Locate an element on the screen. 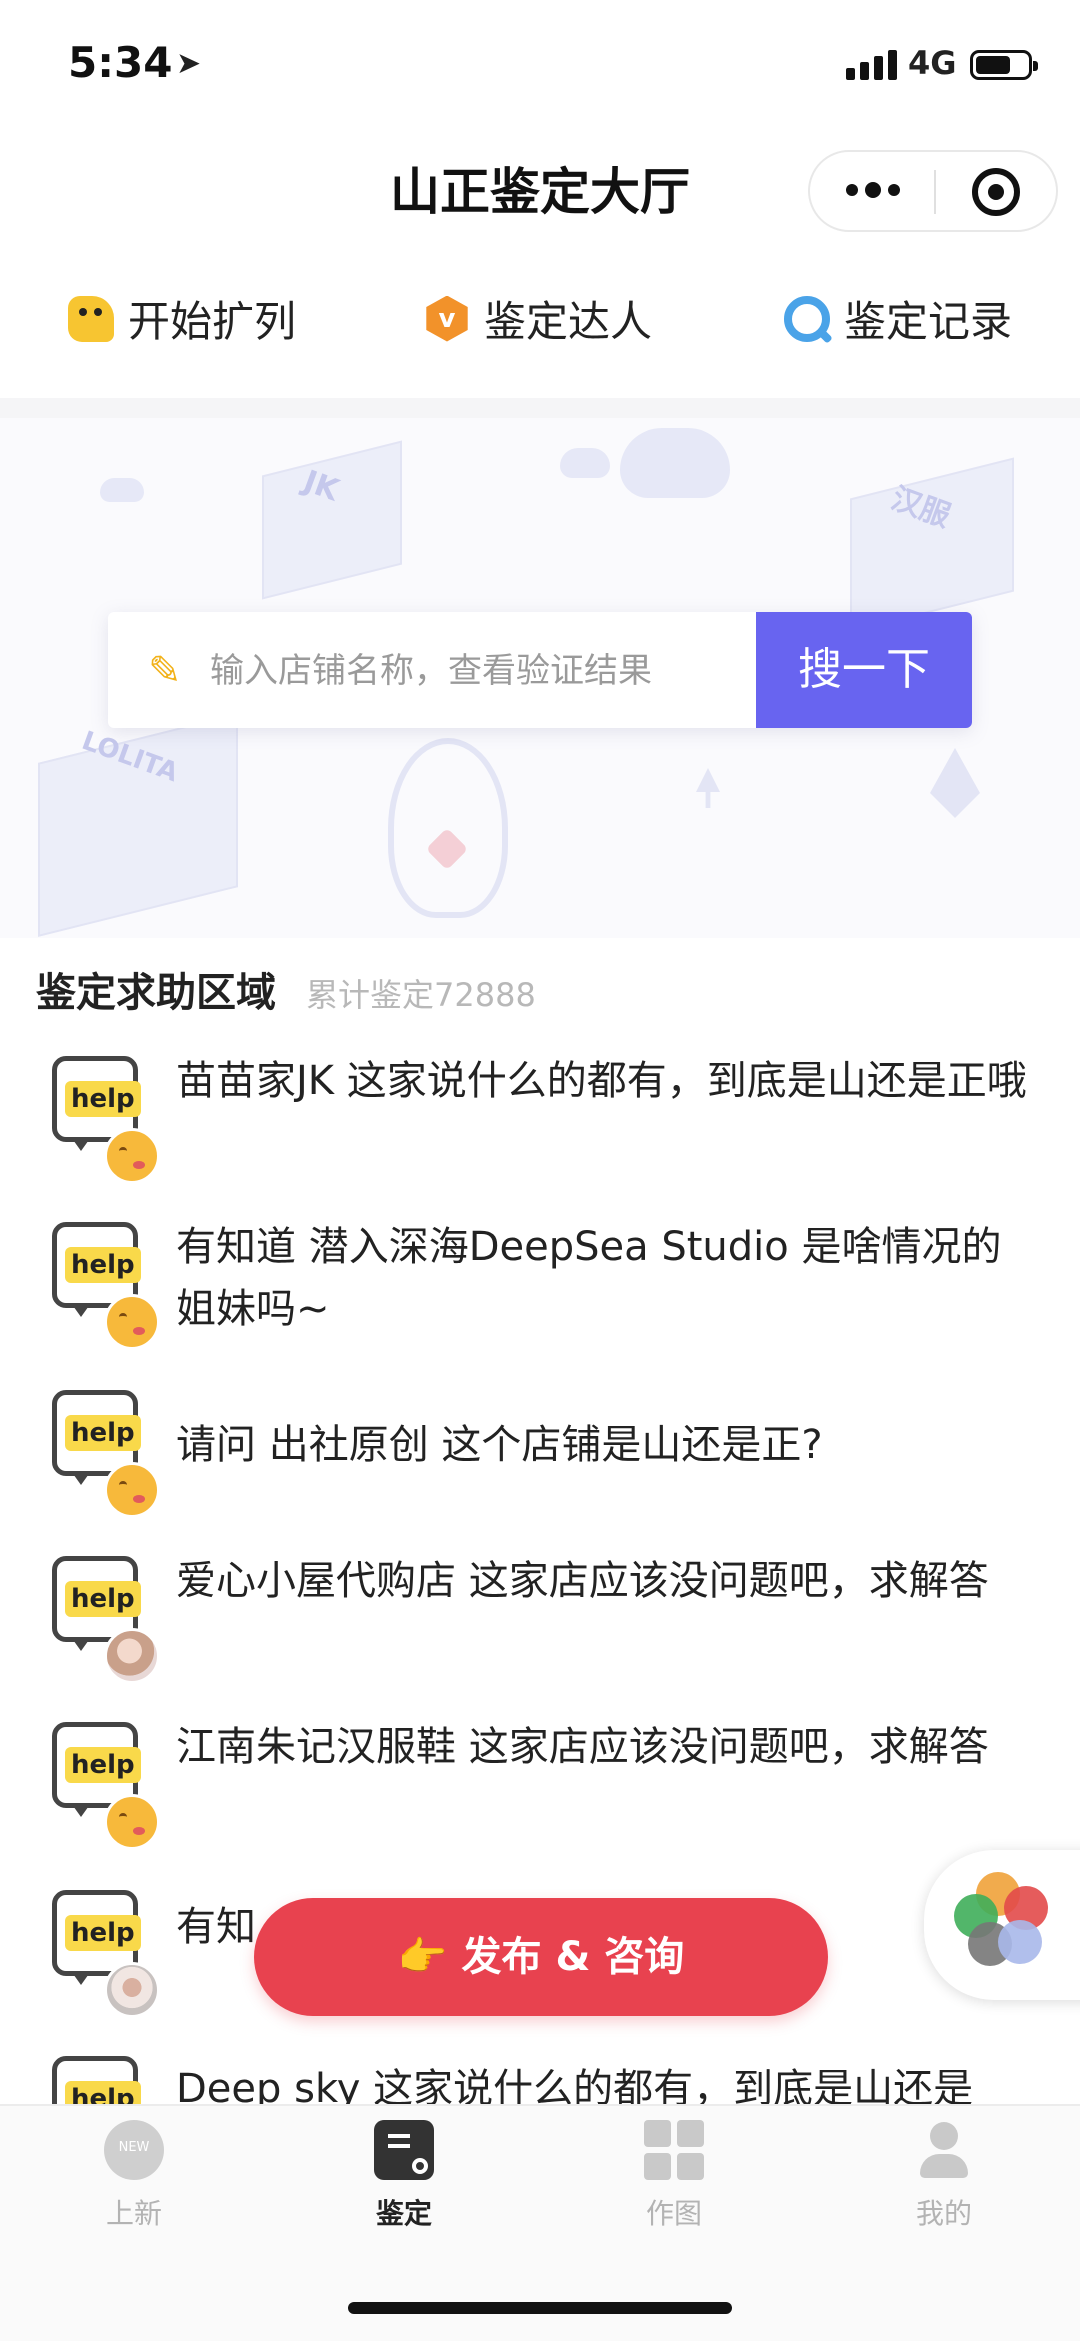 The image size is (1080, 2341). tree-icon is located at coordinates (708, 788).